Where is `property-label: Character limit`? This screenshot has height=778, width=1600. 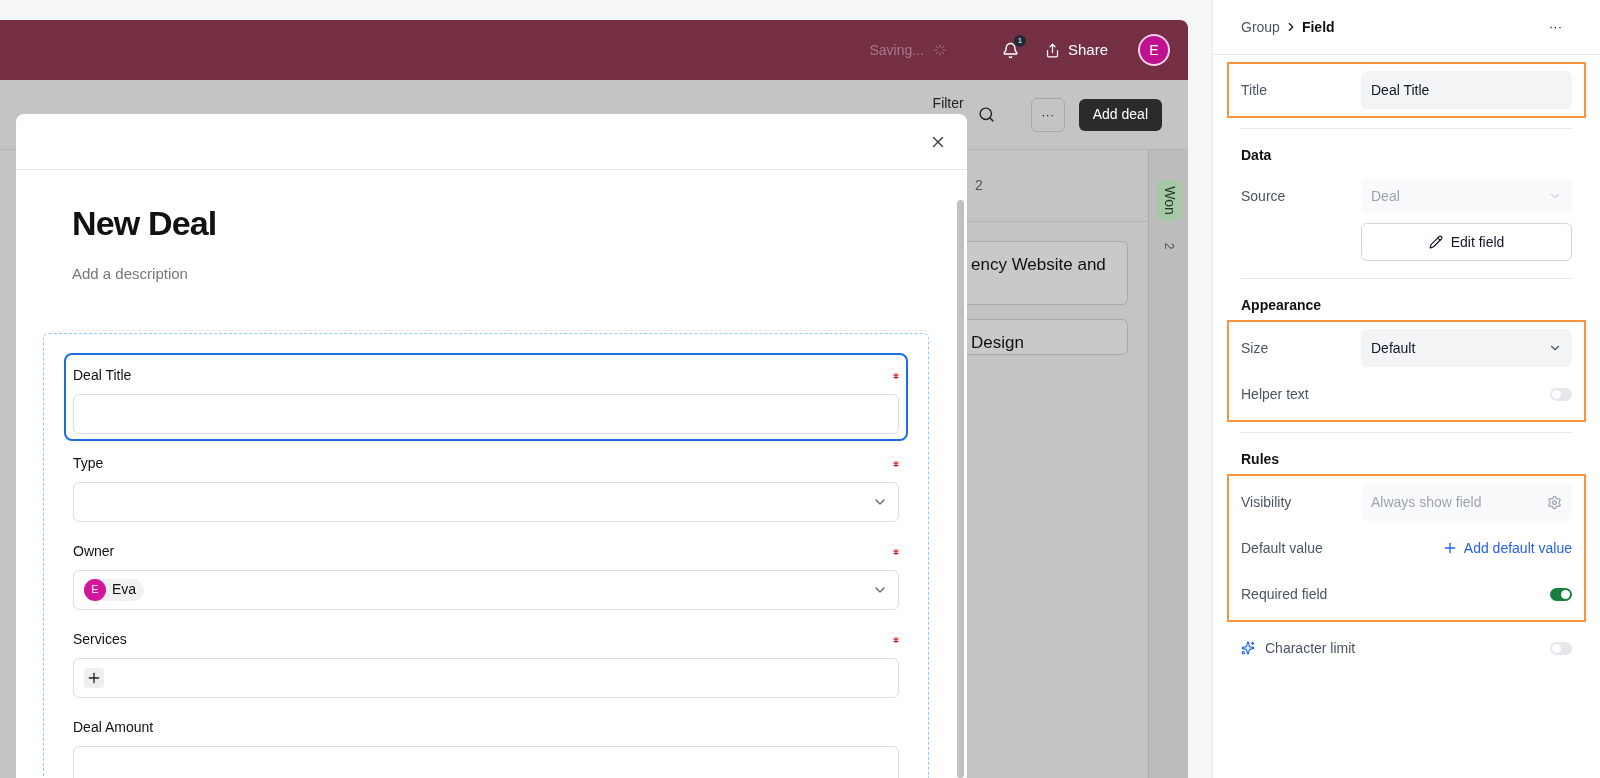 property-label: Character limit is located at coordinates (1311, 648).